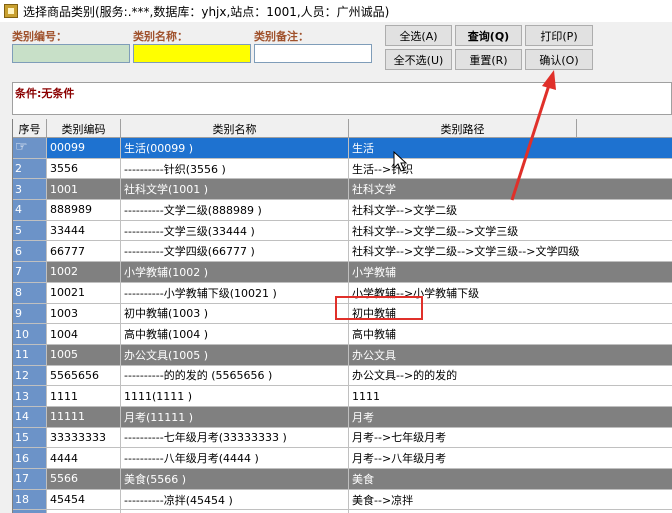  I want to click on row-seq: 15, so click(30, 438).